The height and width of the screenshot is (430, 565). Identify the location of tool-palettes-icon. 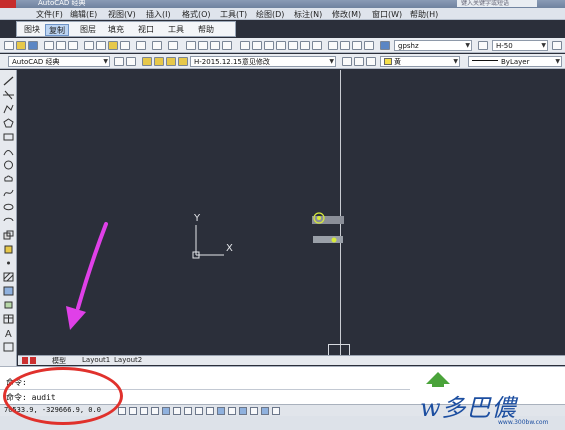
(269, 45).